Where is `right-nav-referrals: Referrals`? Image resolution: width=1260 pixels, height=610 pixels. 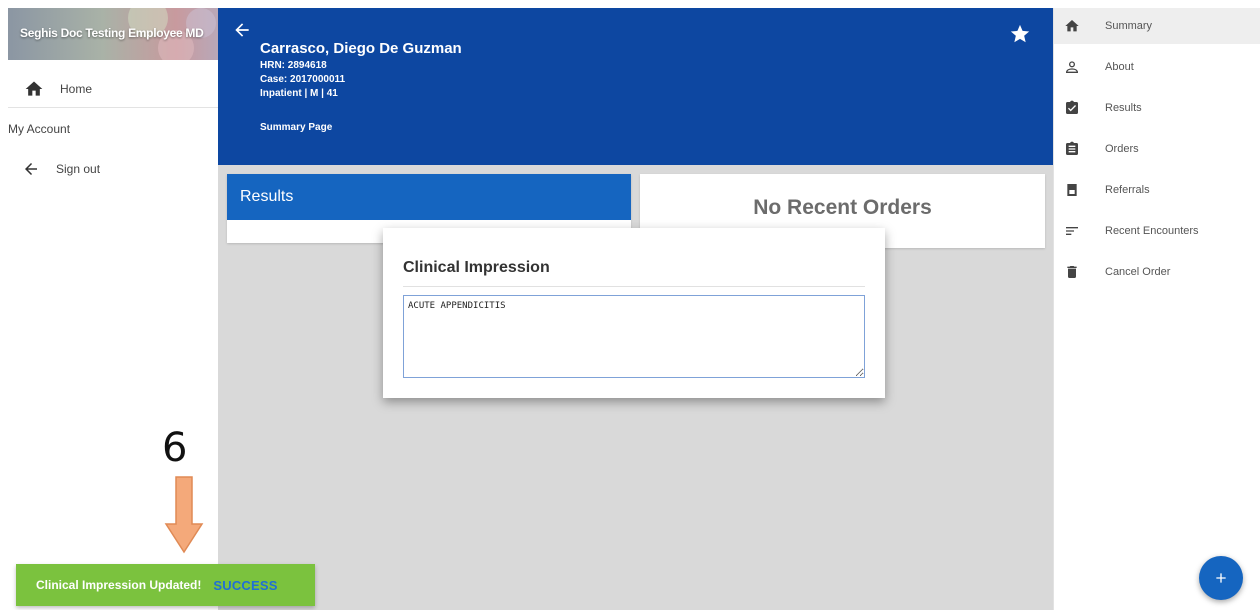 right-nav-referrals: Referrals is located at coordinates (1157, 190).